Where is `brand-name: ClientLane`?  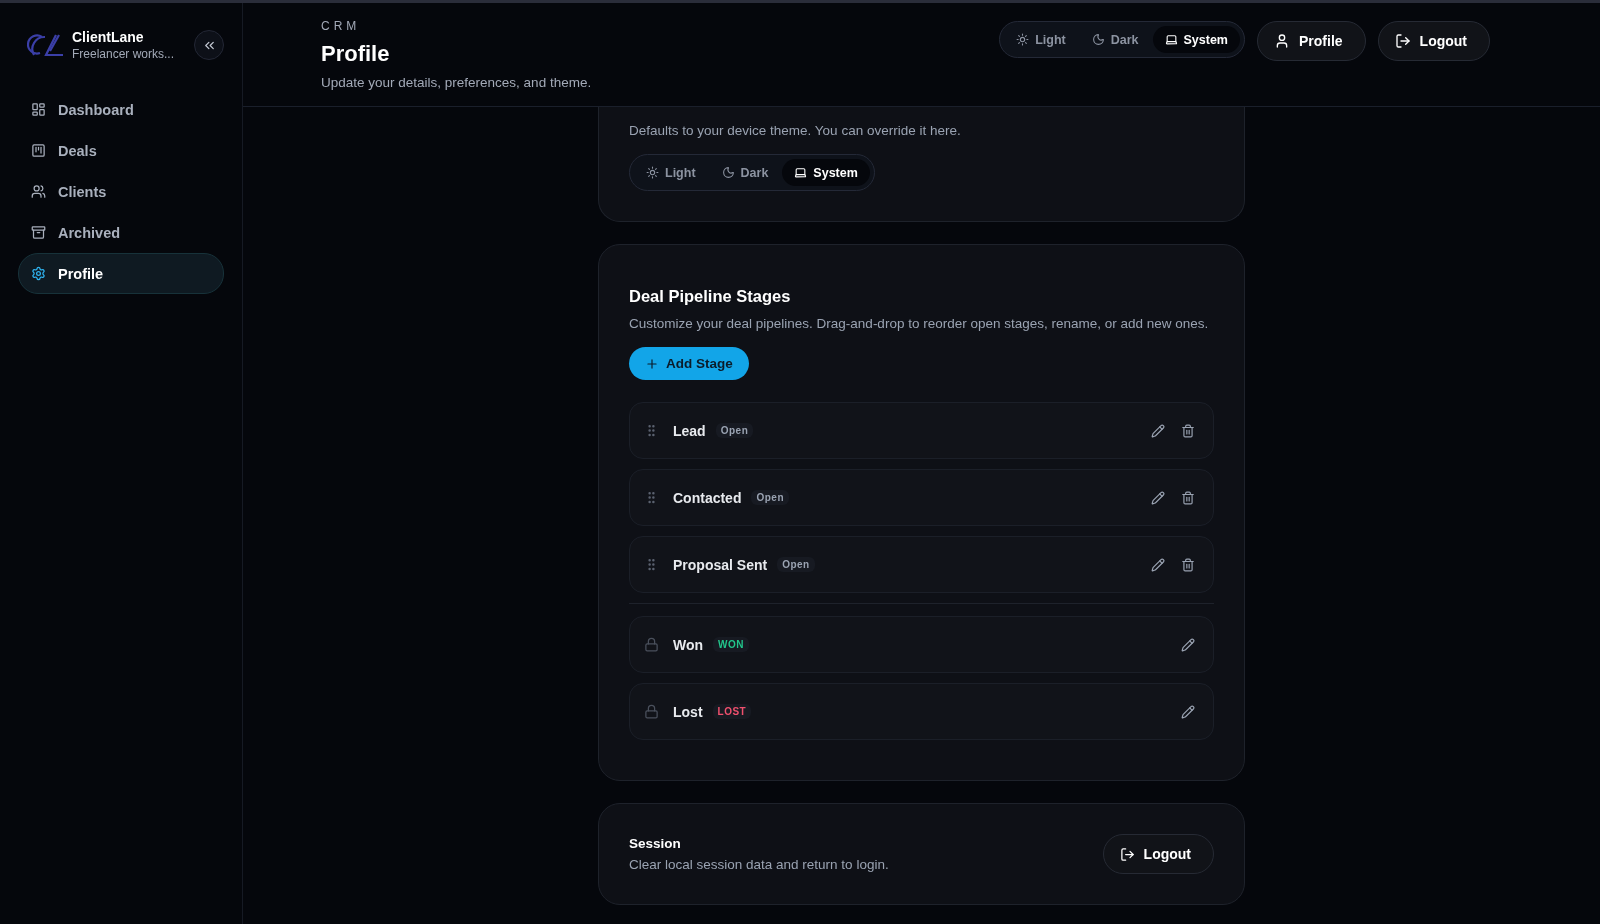 brand-name: ClientLane is located at coordinates (108, 37).